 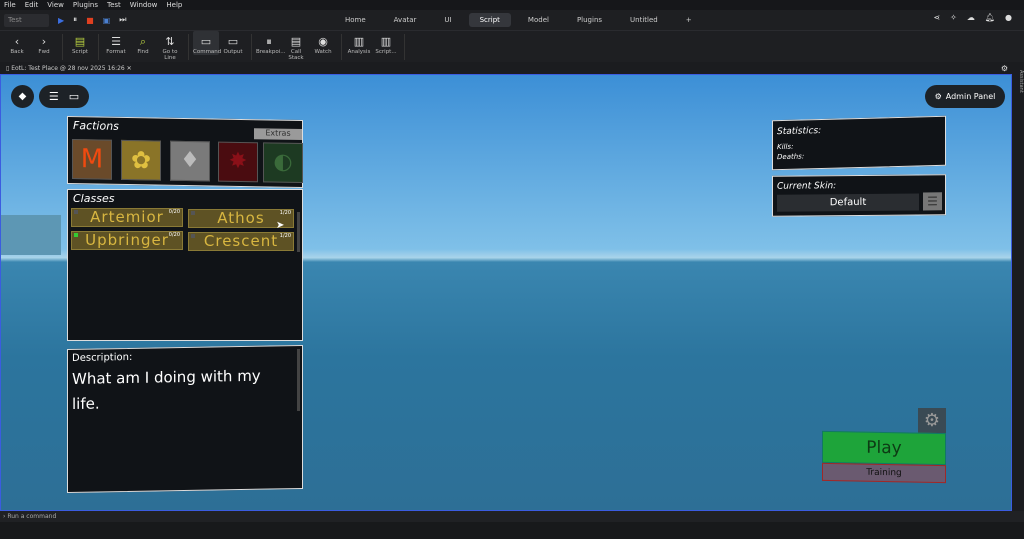 What do you see at coordinates (85, 5) in the screenshot?
I see `menu-plugins: Plugins` at bounding box center [85, 5].